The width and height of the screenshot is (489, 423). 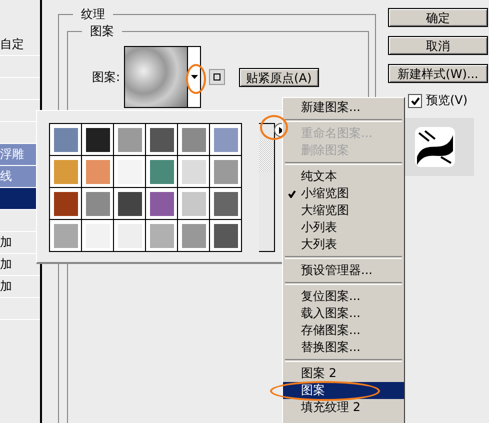 I want to click on group-title: 纹理, so click(x=93, y=14).